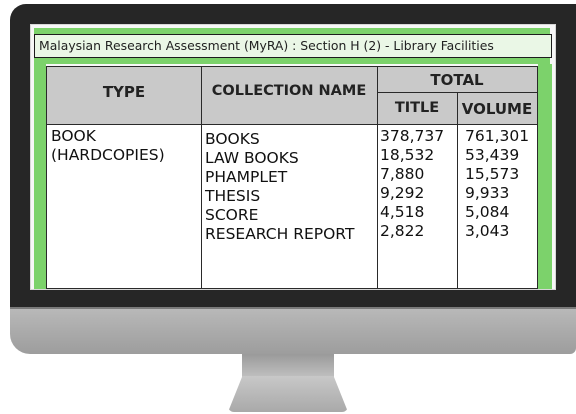  I want to click on title-column: 378,737 18,532 7,880 9,292 4,518 2,822, so click(412, 184).